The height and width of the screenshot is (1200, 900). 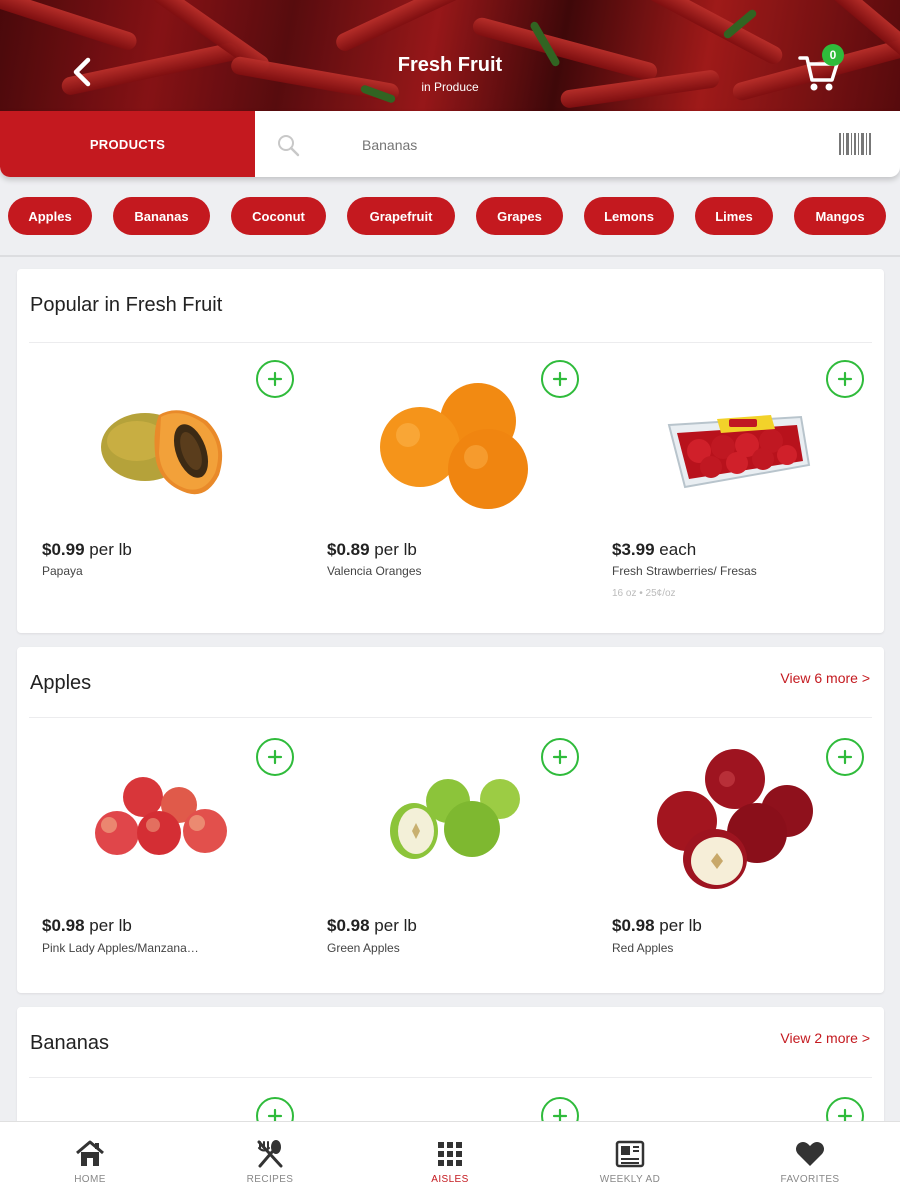 I want to click on chip-lemons: Lemons, so click(x=629, y=216).